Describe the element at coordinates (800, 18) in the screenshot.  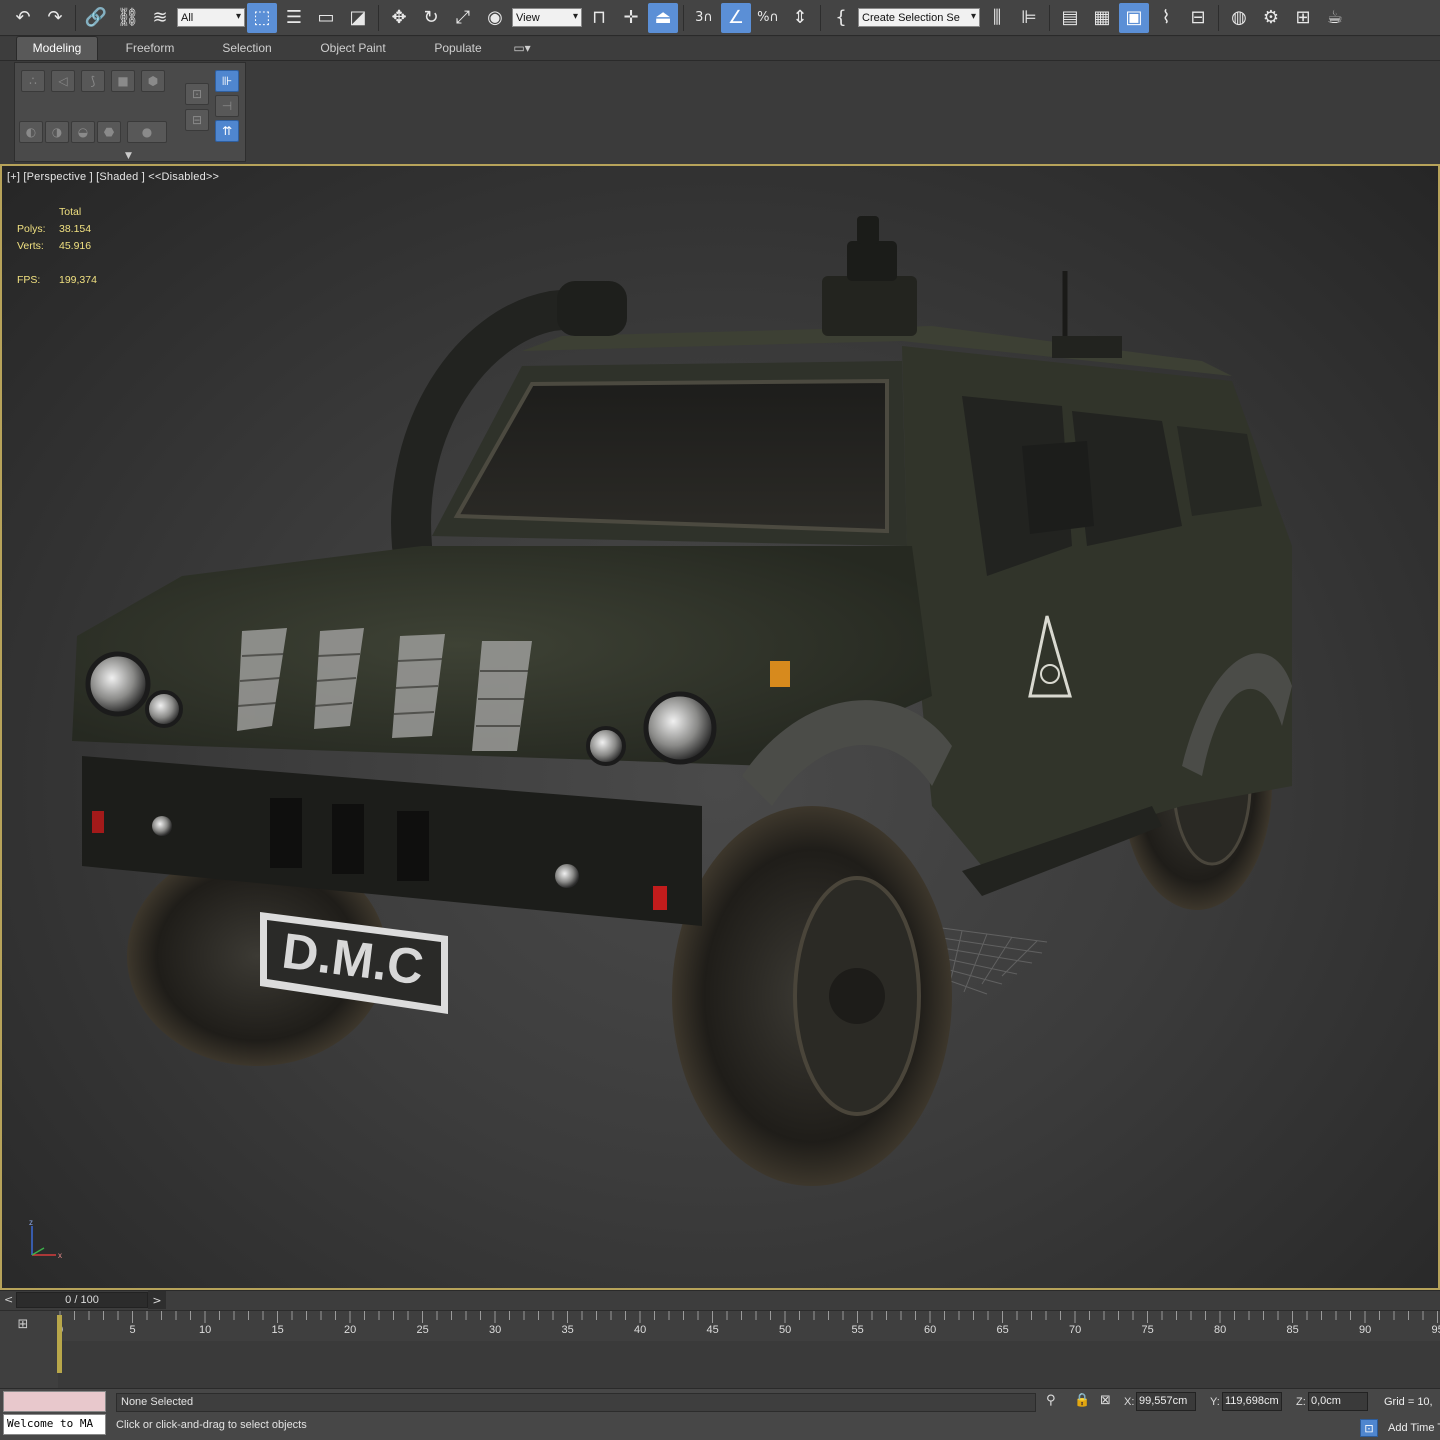
I see `spinner-snap-icon: ⇕` at that location.